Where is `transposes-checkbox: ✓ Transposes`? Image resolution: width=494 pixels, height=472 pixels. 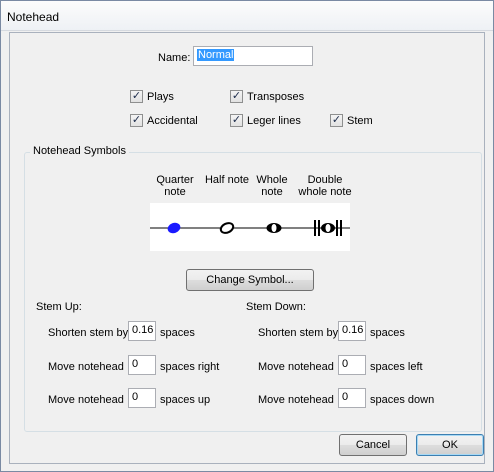 transposes-checkbox: ✓ Transposes is located at coordinates (267, 96).